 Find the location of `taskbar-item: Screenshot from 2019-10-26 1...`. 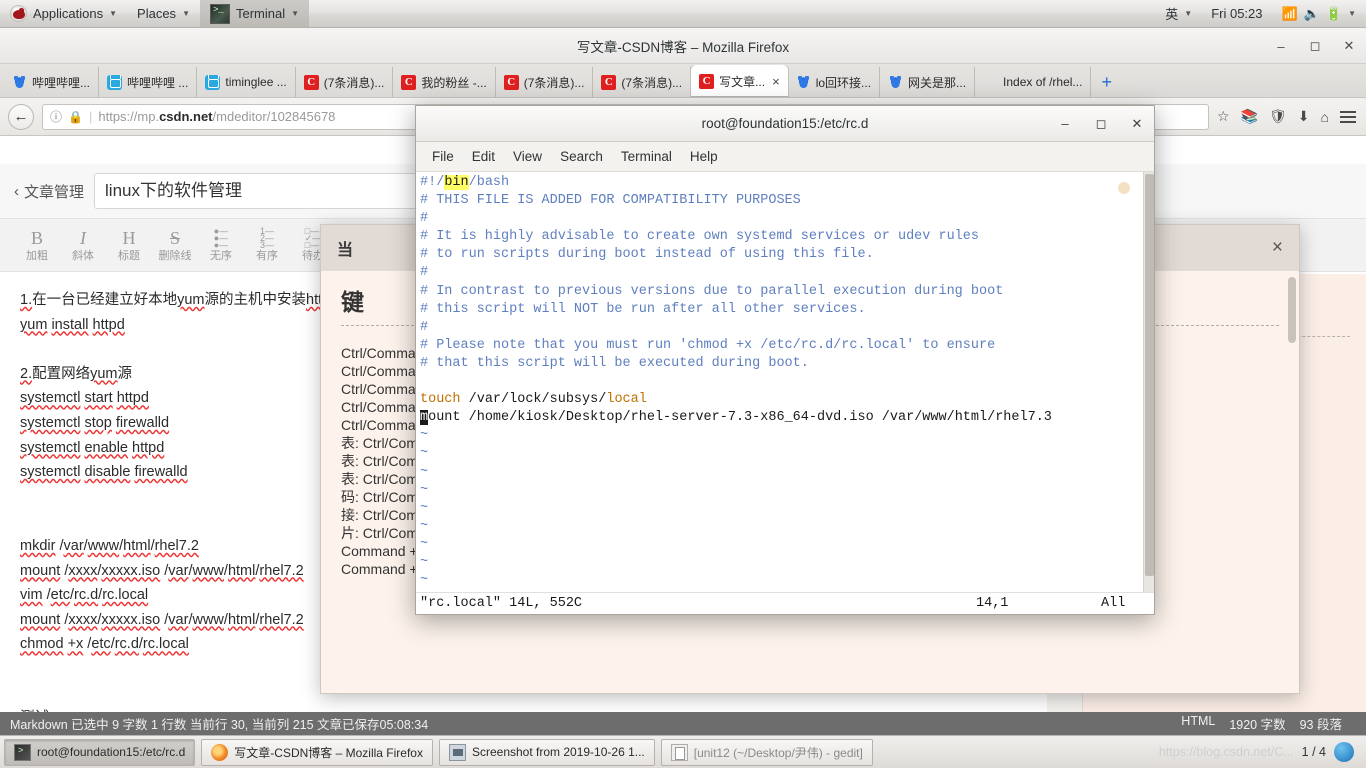

taskbar-item: Screenshot from 2019-10-26 1... is located at coordinates (546, 752).